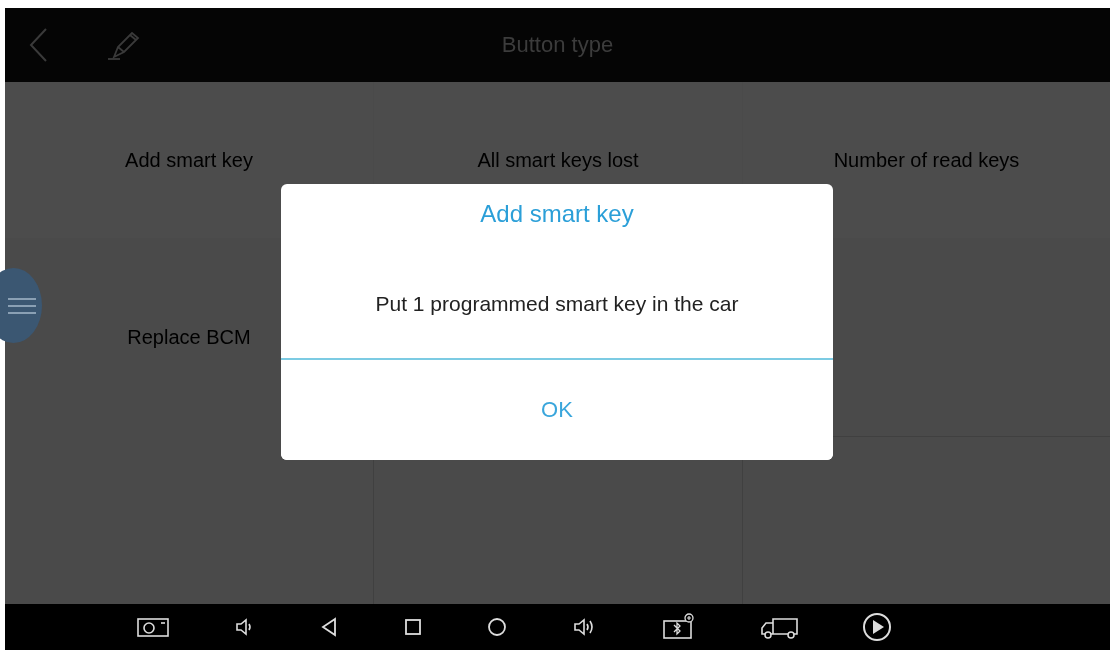  What do you see at coordinates (557, 409) in the screenshot?
I see `ok-button: OK` at bounding box center [557, 409].